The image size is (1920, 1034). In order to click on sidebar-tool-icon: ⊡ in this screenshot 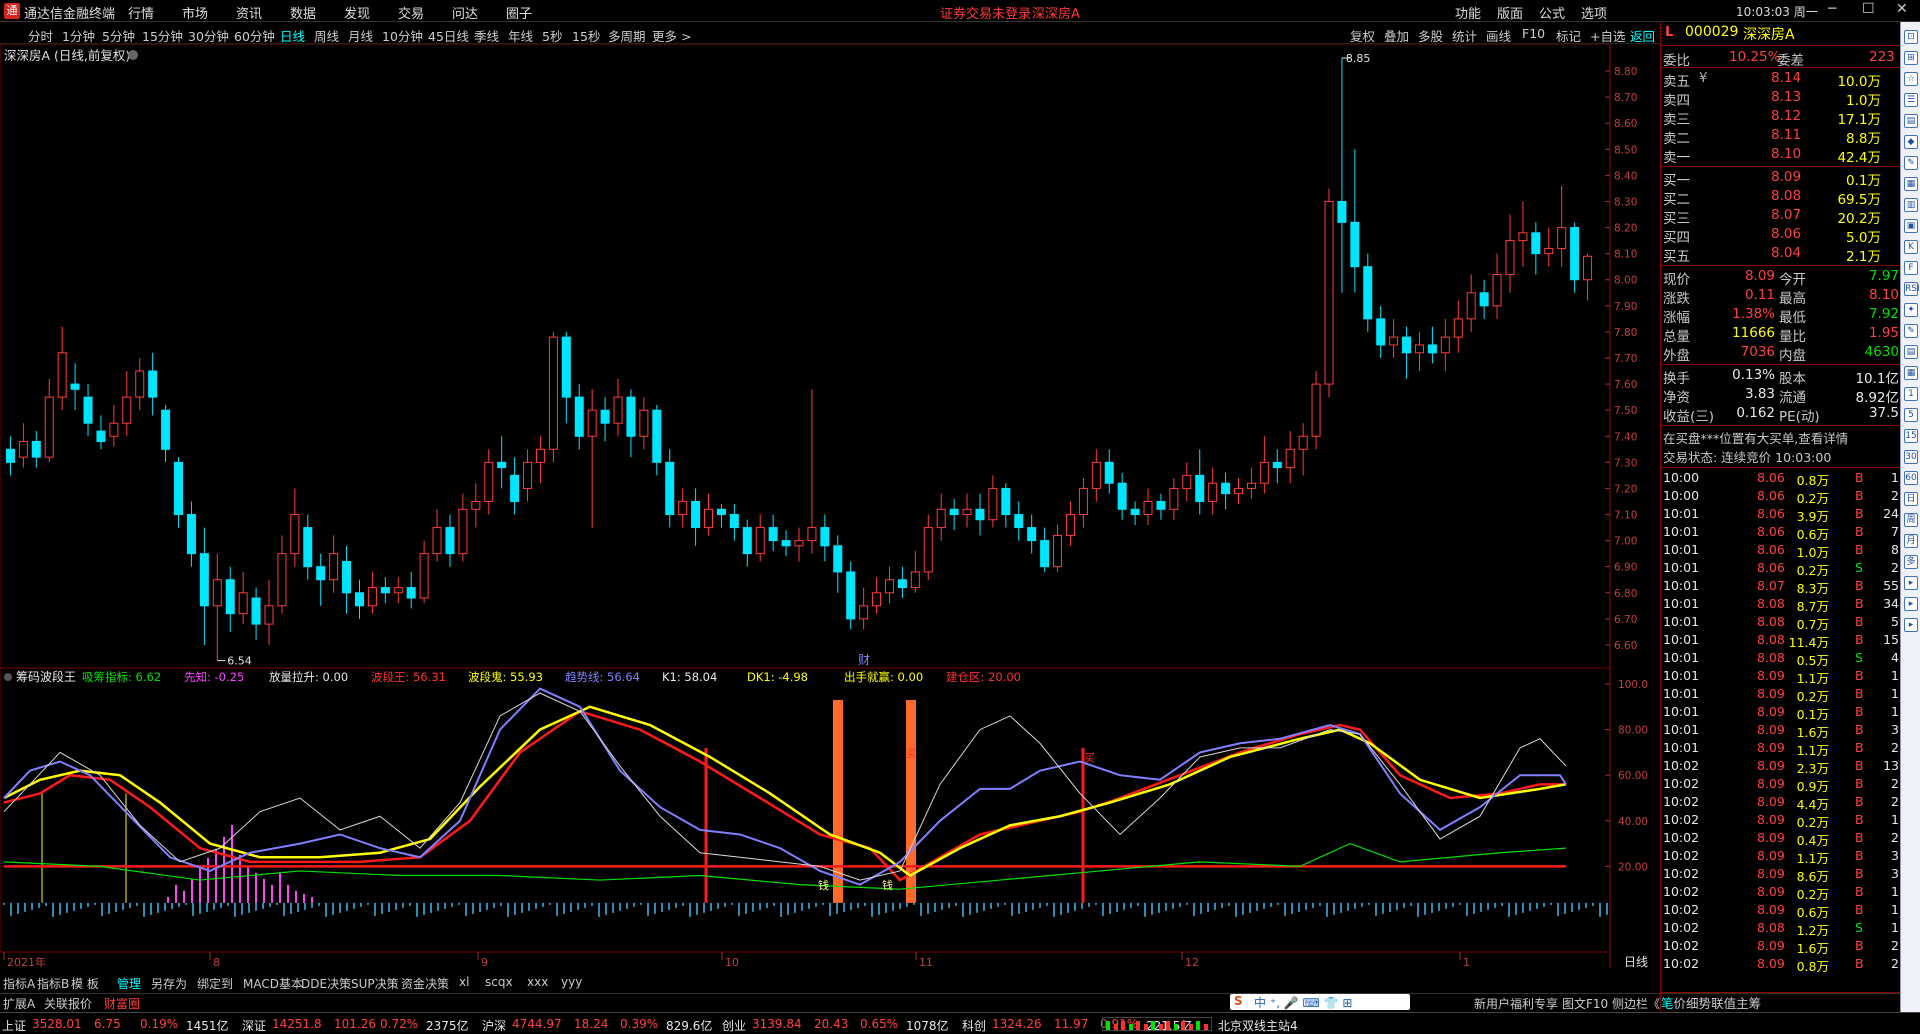, I will do `click(1911, 37)`.